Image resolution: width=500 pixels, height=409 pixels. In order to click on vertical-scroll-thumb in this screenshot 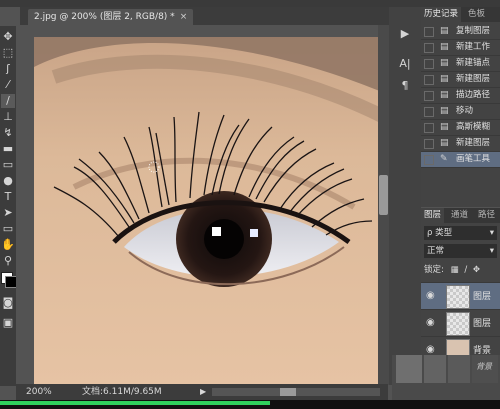, I will do `click(383, 195)`.